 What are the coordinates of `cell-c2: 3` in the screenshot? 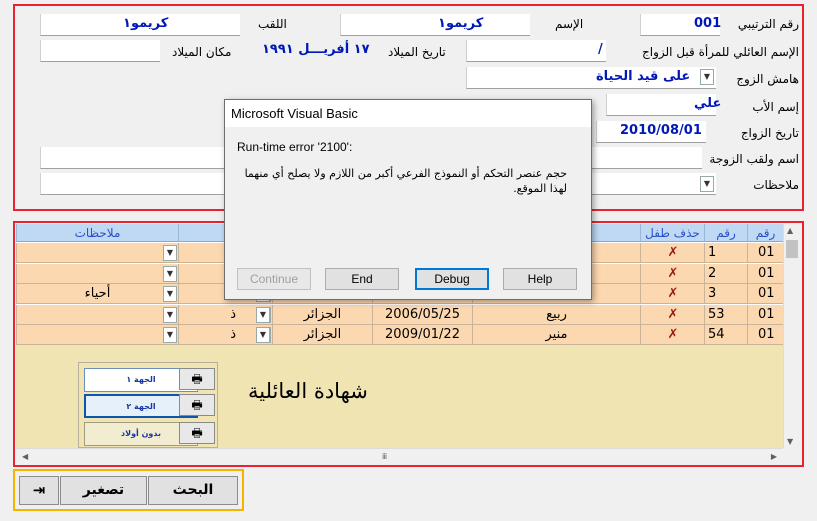 It's located at (725, 294).